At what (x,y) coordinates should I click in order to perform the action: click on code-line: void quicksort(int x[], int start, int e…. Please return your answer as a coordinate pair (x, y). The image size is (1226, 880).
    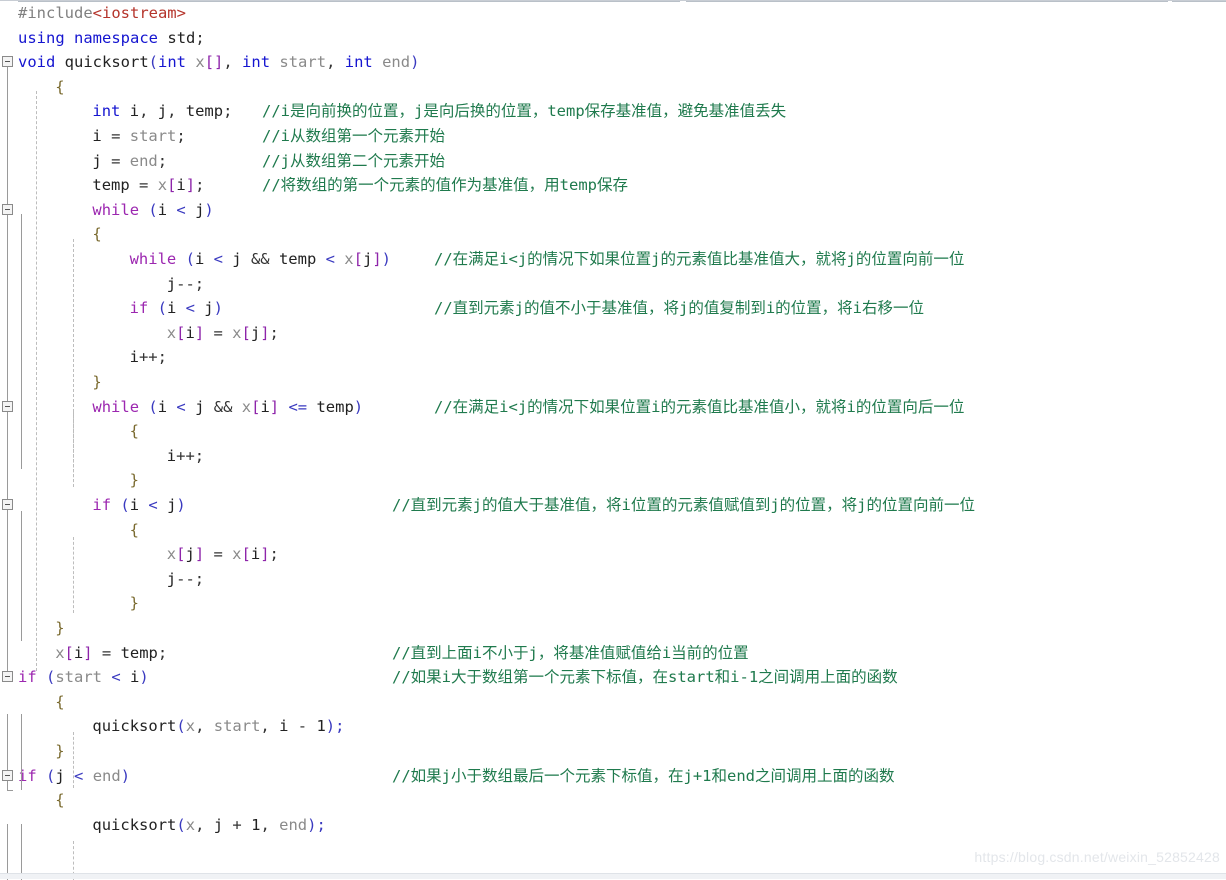
    Looking at the image, I should click on (613, 62).